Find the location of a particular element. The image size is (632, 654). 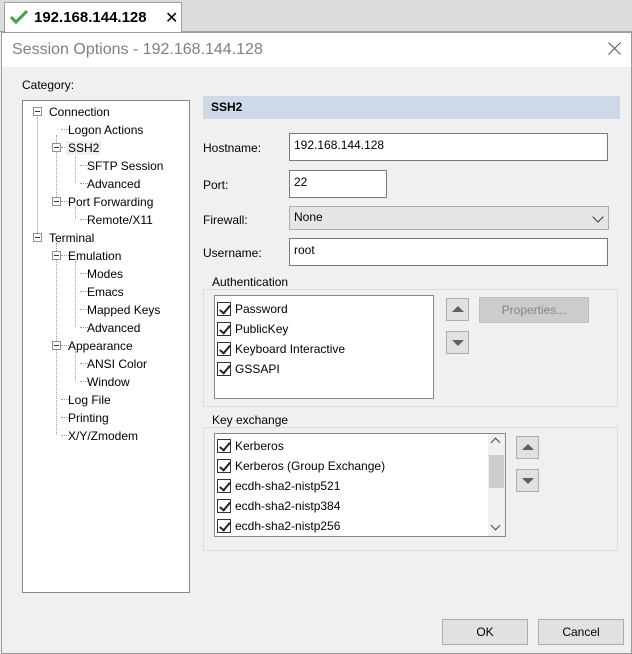

tree-item-label: SFTP Session is located at coordinates (125, 166).